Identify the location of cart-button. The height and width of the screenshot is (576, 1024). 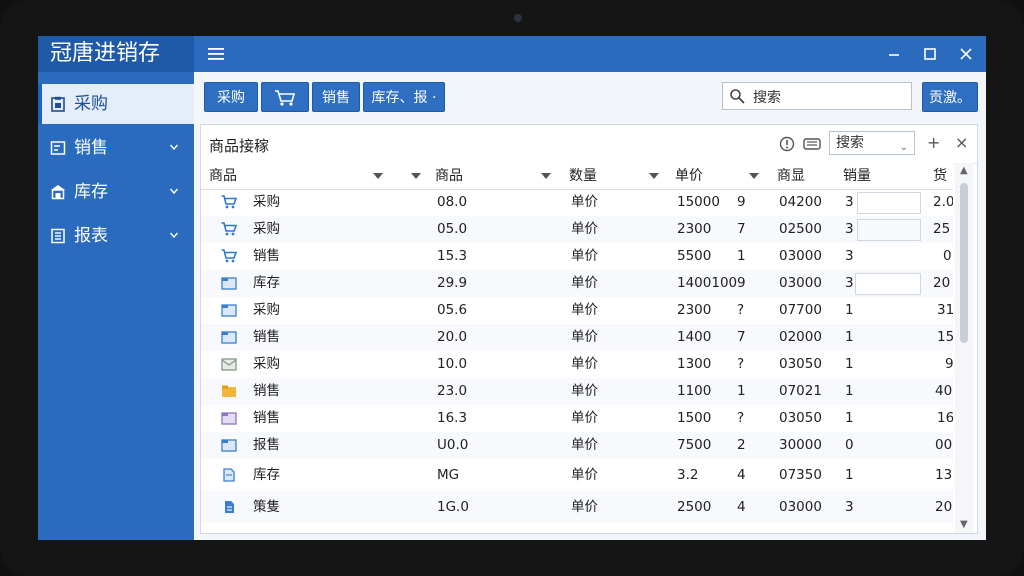
(285, 97).